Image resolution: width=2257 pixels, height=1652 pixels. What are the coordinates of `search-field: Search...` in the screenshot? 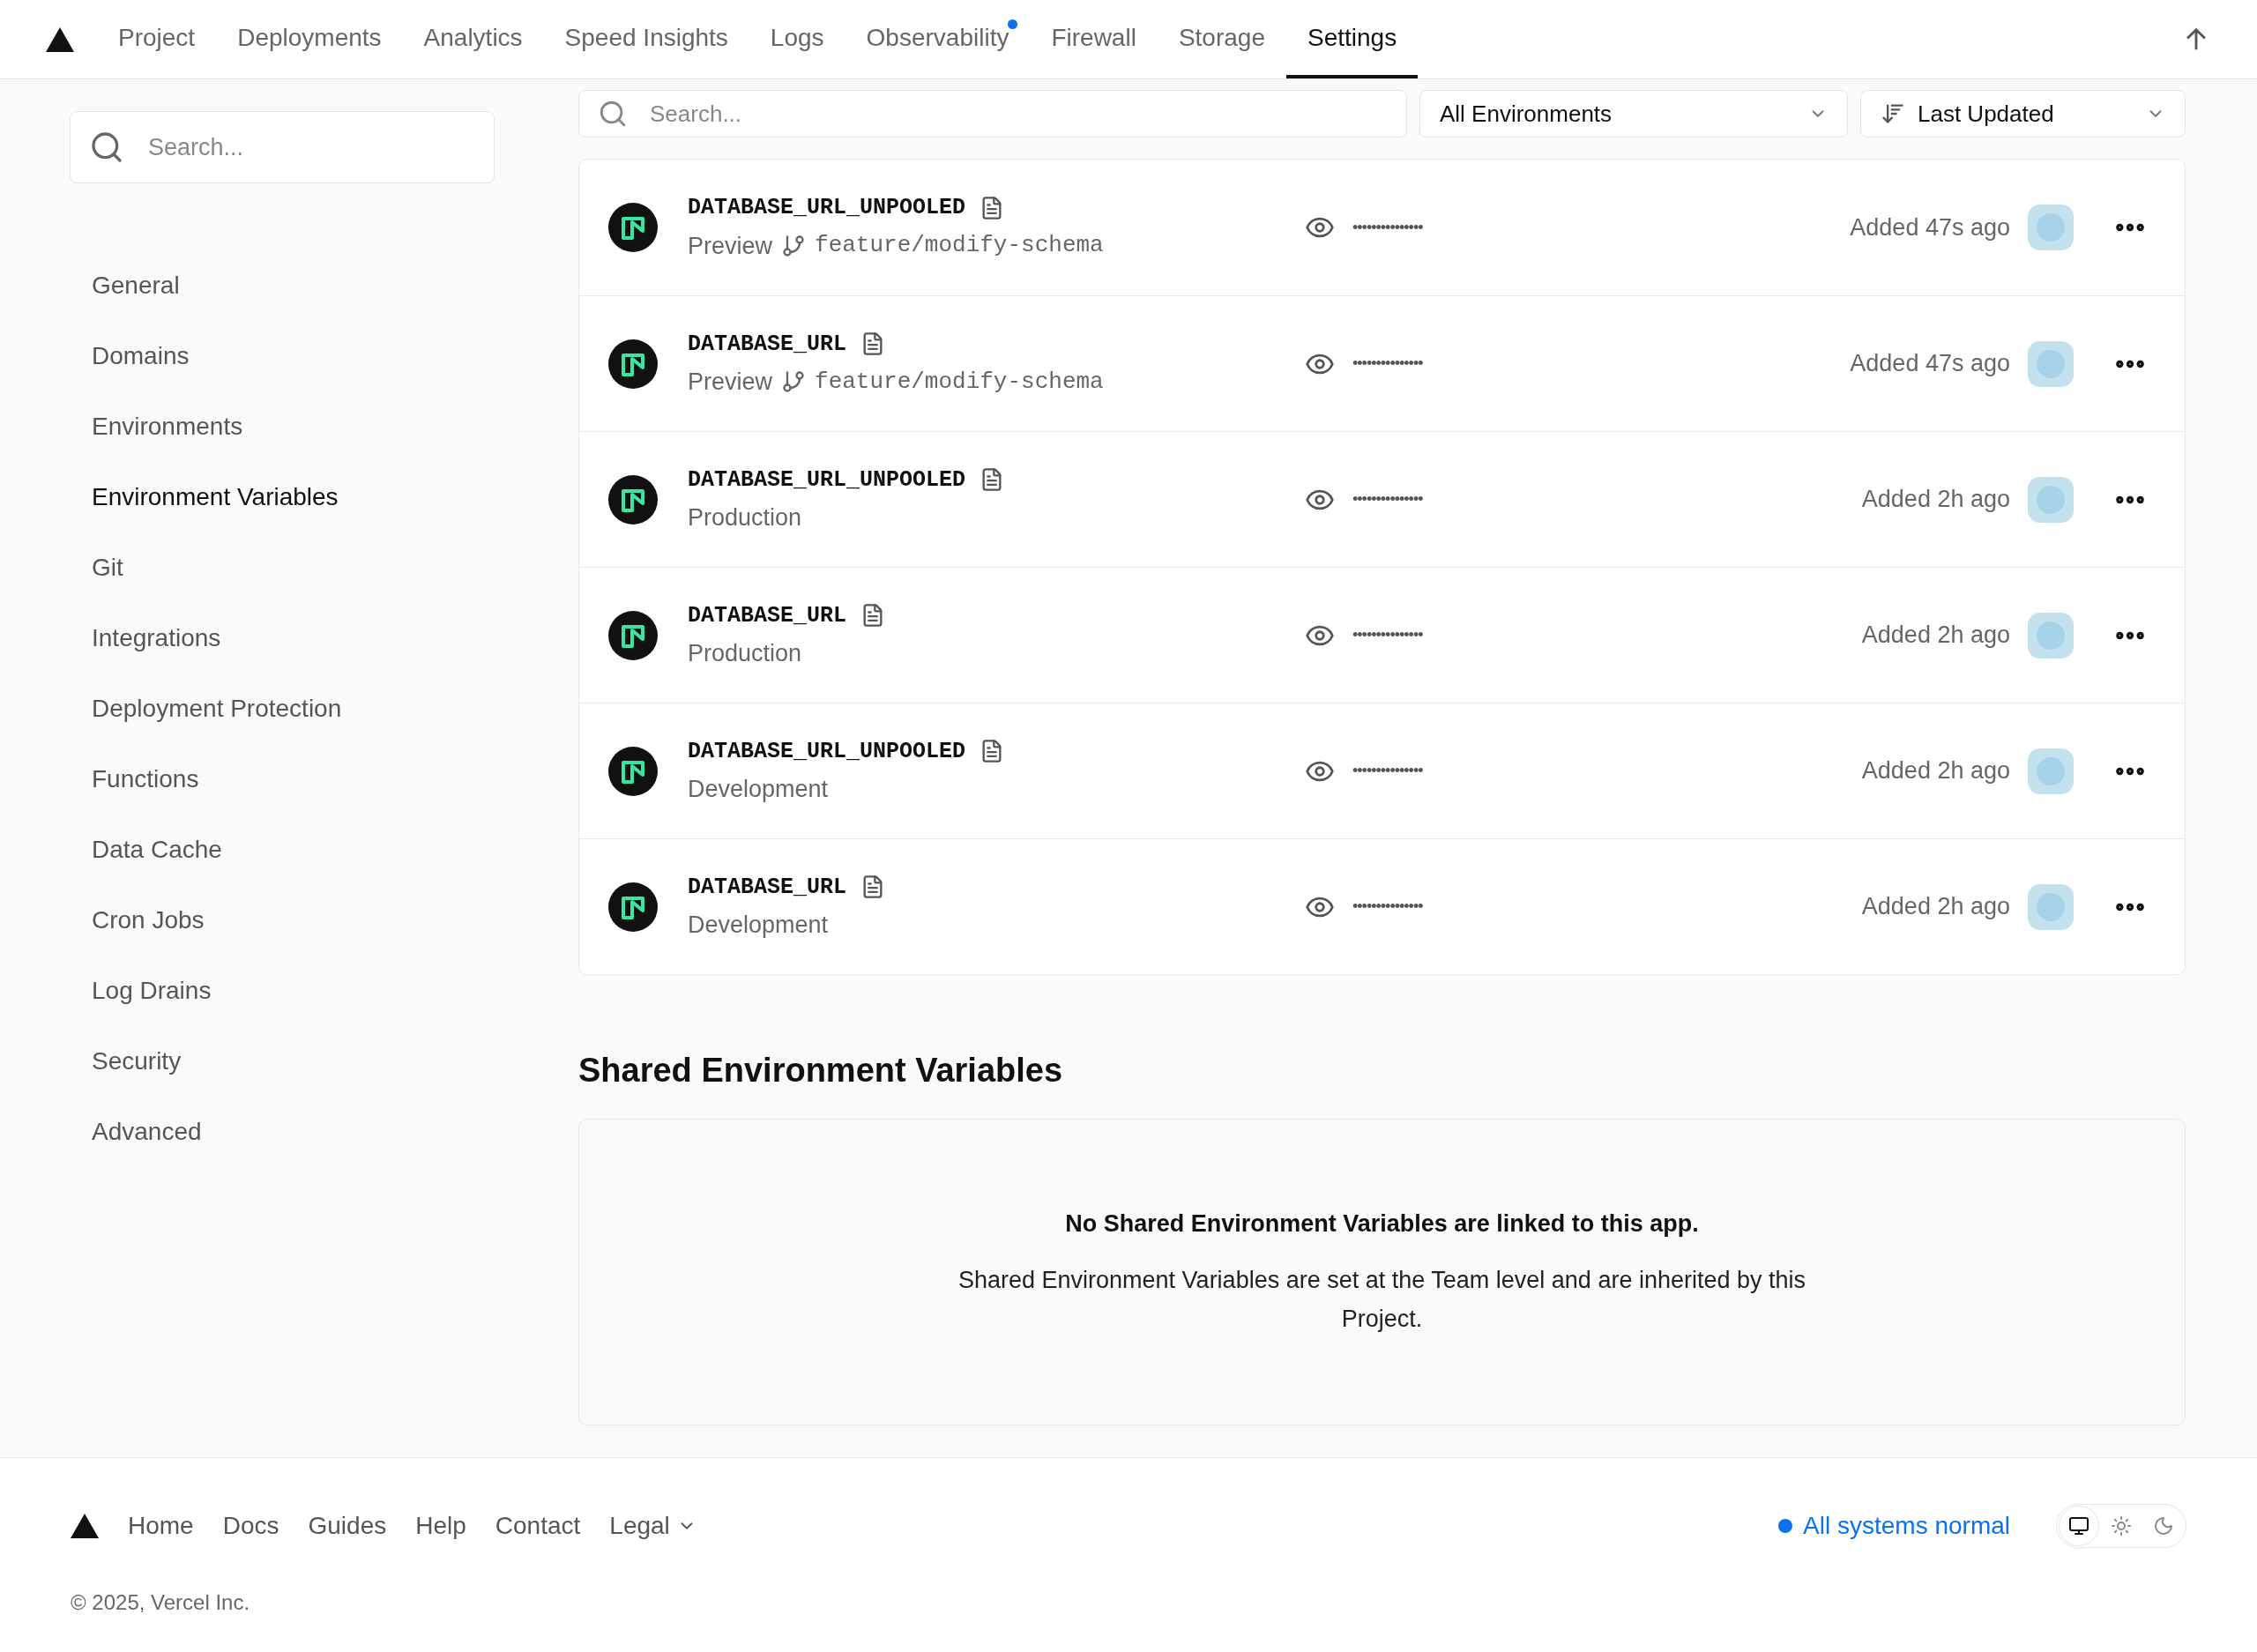 It's located at (282, 147).